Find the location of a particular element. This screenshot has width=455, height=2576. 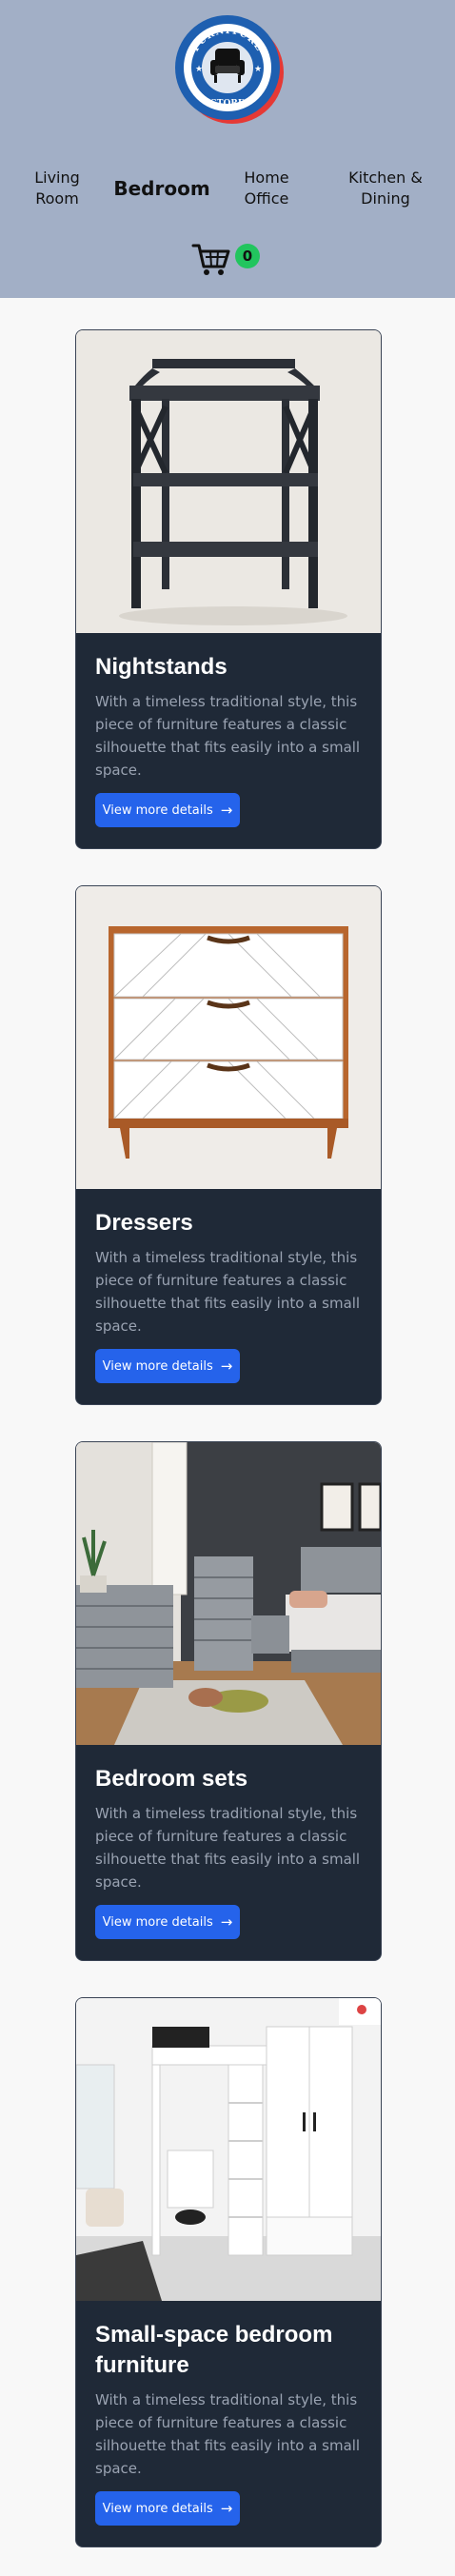

card-title: Dressers is located at coordinates (144, 1223).